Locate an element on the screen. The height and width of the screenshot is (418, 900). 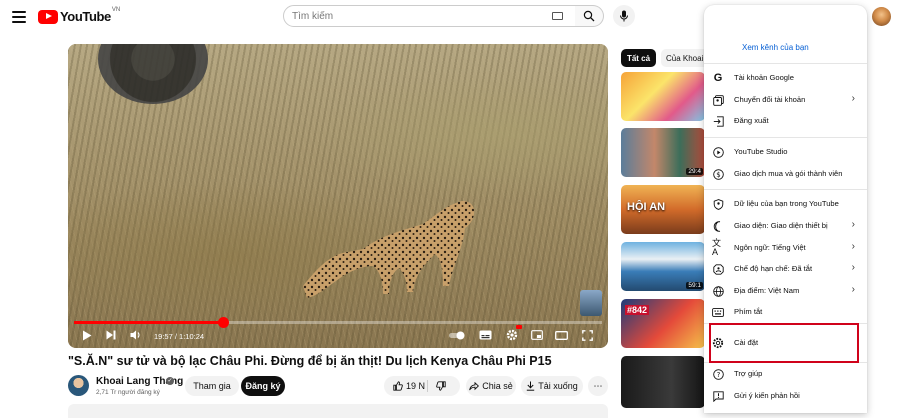
miniplayer-icon is located at coordinates (537, 335).